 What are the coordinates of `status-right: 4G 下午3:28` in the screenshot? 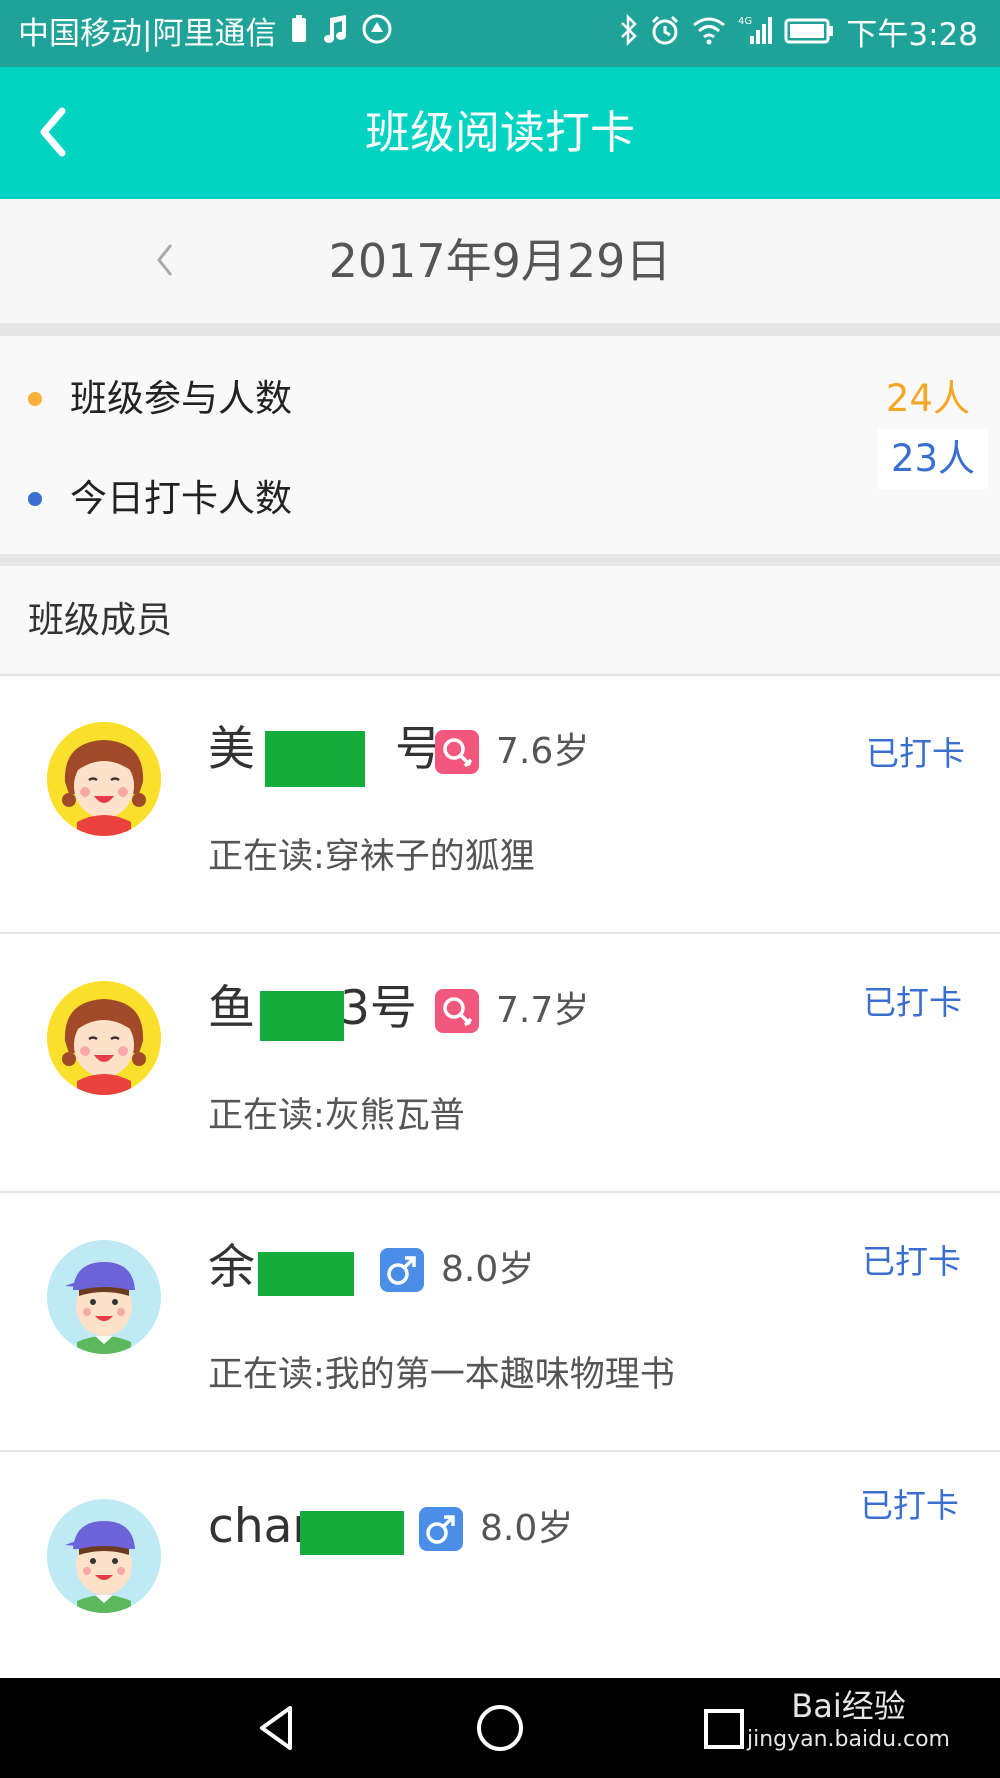 It's located at (799, 34).